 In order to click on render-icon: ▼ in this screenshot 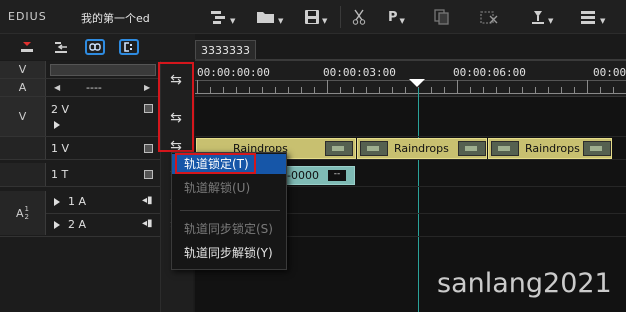, I will do `click(595, 17)`.